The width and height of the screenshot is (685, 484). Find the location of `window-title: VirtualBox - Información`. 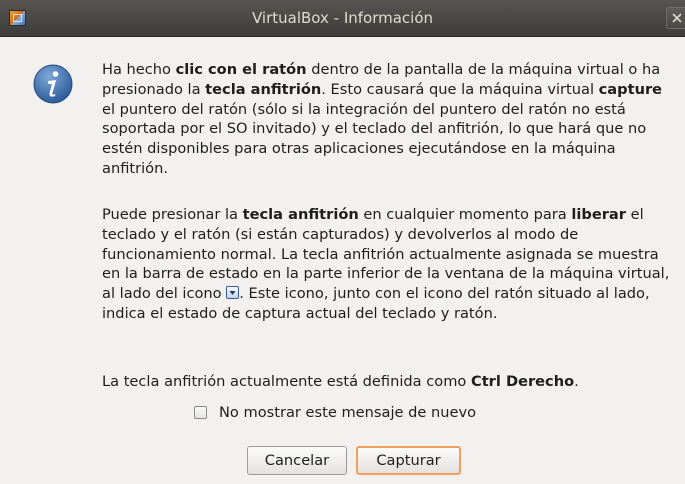

window-title: VirtualBox - Información is located at coordinates (342, 18).